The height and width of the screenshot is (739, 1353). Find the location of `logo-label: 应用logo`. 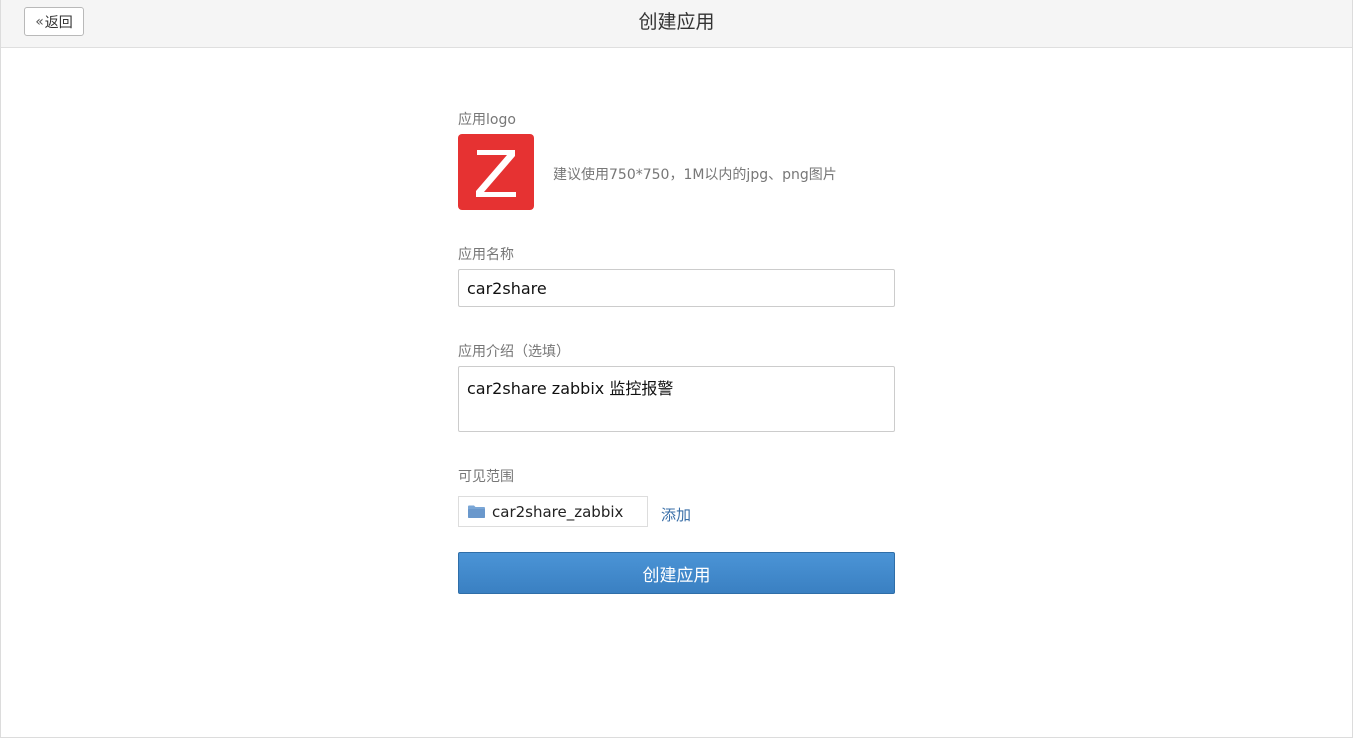

logo-label: 应用logo is located at coordinates (487, 120).